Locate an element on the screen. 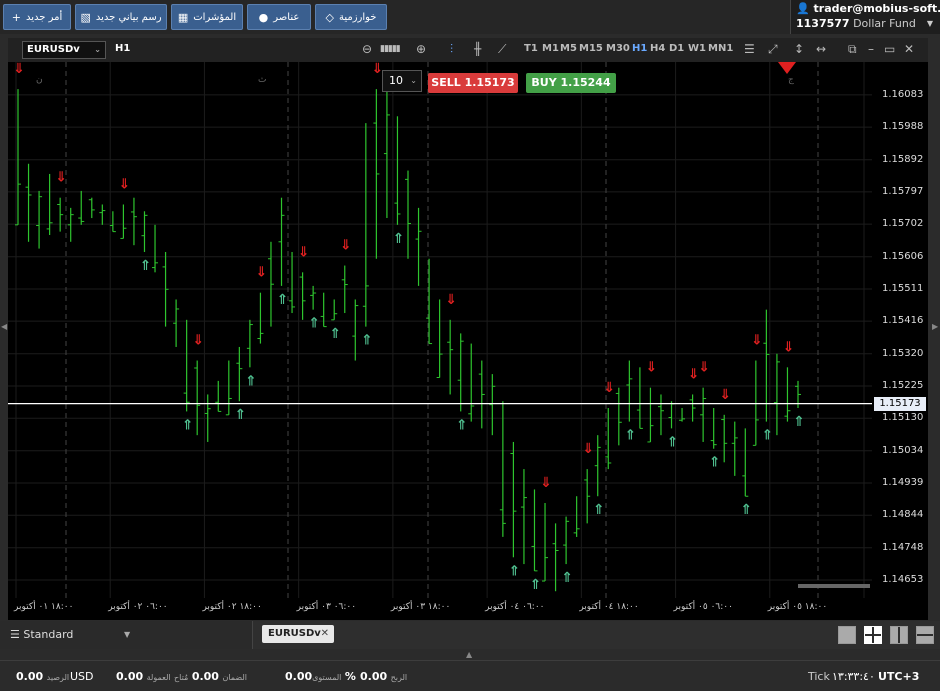 This screenshot has height=691, width=940. user-icon: 👤 is located at coordinates (803, 8).